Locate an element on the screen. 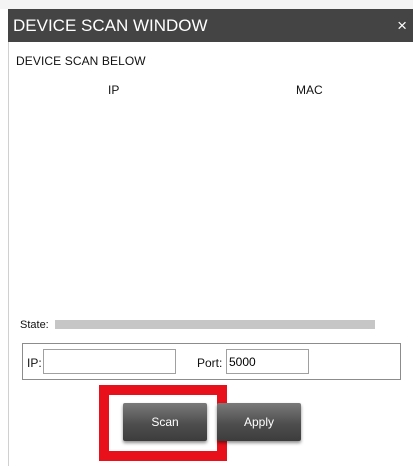 This screenshot has width=413, height=466. close-icon: × is located at coordinates (402, 25).